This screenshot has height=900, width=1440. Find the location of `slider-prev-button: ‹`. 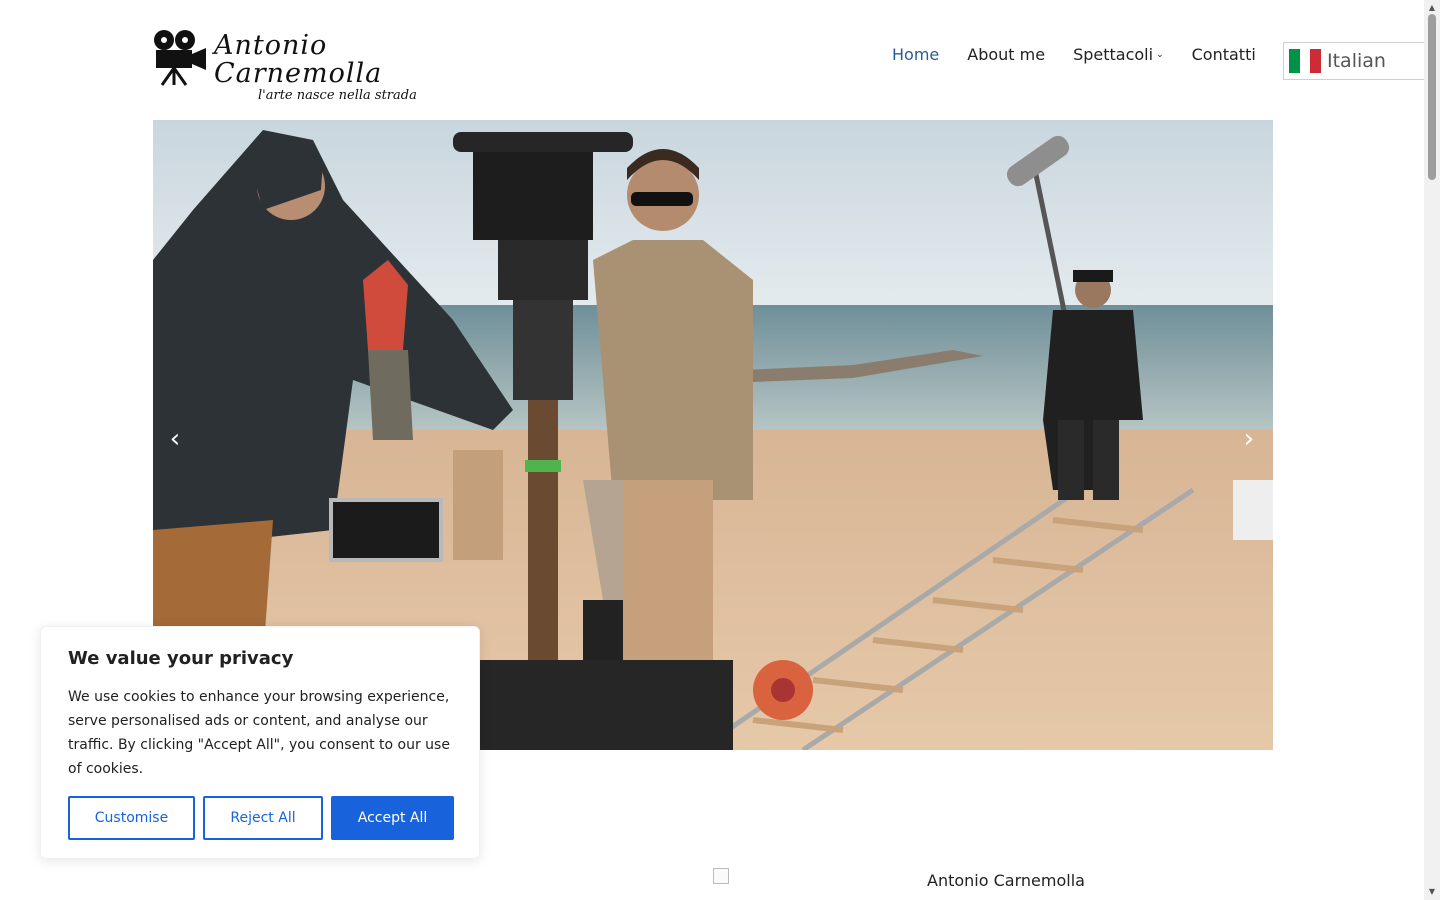

slider-prev-button: ‹ is located at coordinates (175, 439).